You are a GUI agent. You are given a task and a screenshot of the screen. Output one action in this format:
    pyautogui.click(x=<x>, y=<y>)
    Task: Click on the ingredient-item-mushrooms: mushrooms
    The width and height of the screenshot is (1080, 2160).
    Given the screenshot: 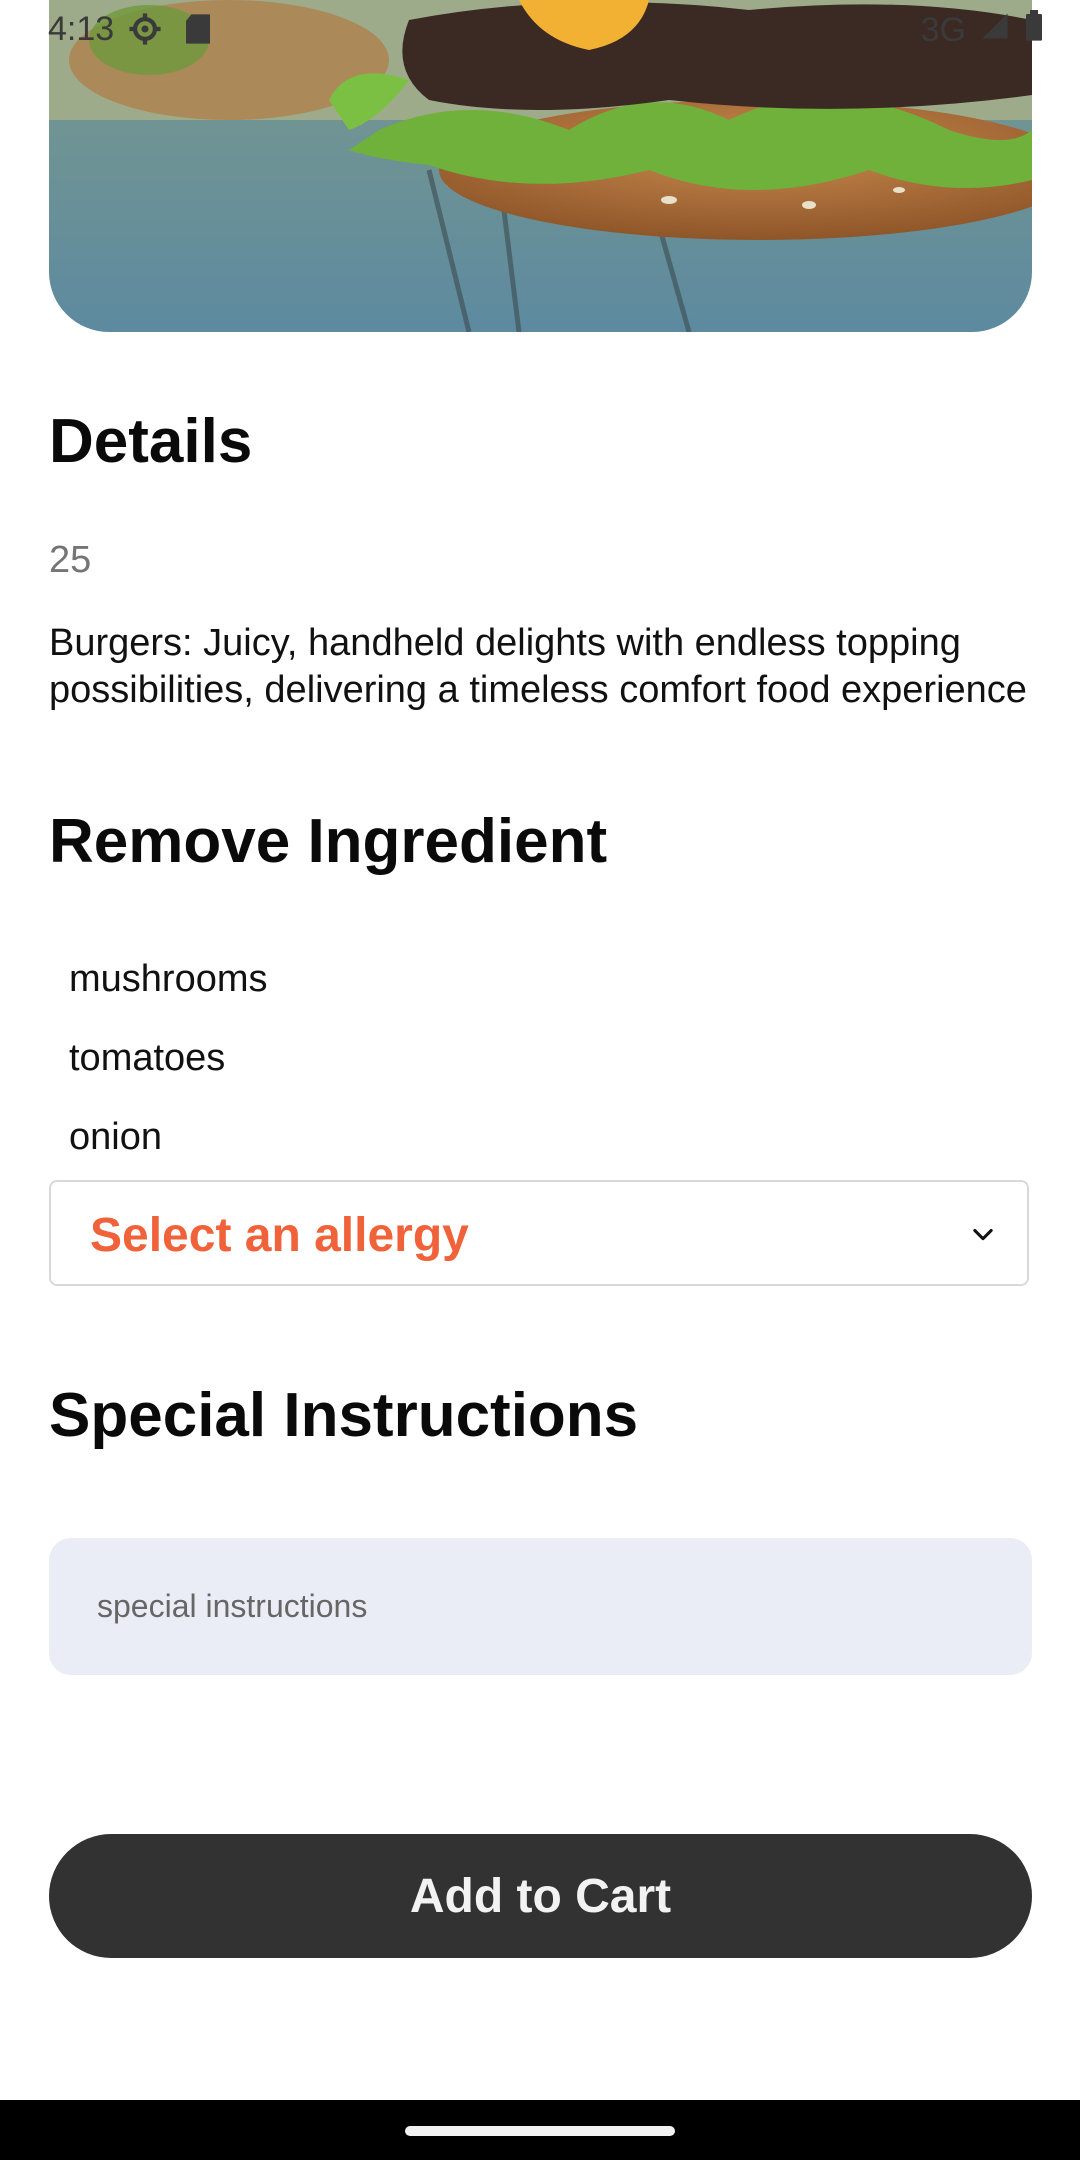 What is the action you would take?
    pyautogui.click(x=540, y=979)
    